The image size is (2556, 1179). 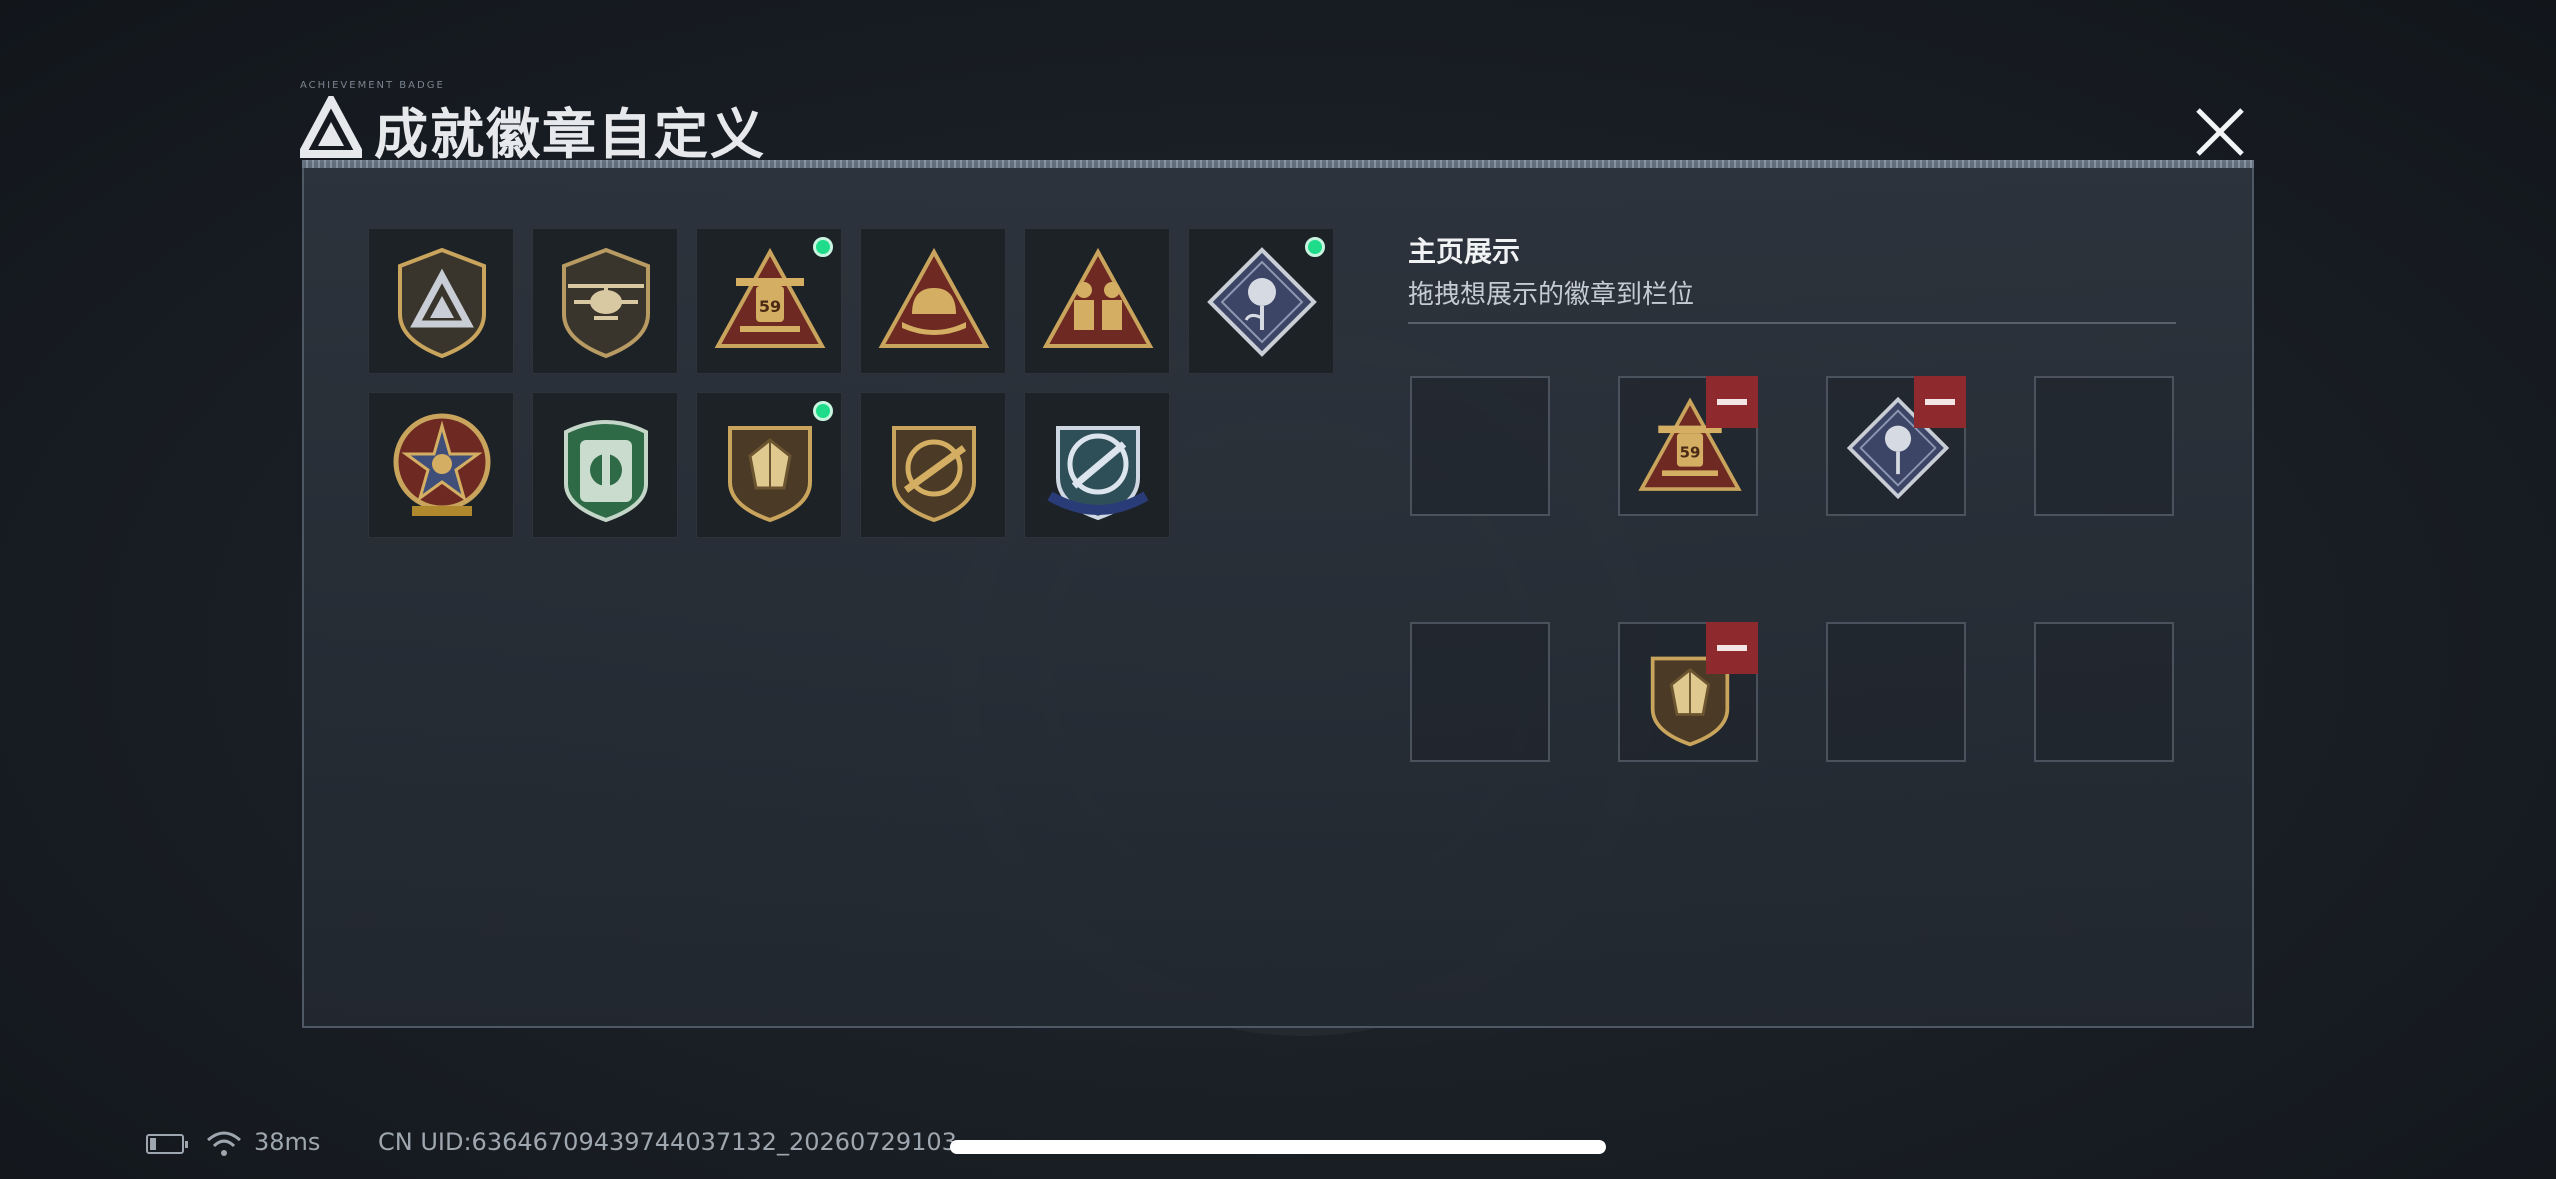 What do you see at coordinates (1098, 473) in the screenshot?
I see `blue-wings-badge-icon` at bounding box center [1098, 473].